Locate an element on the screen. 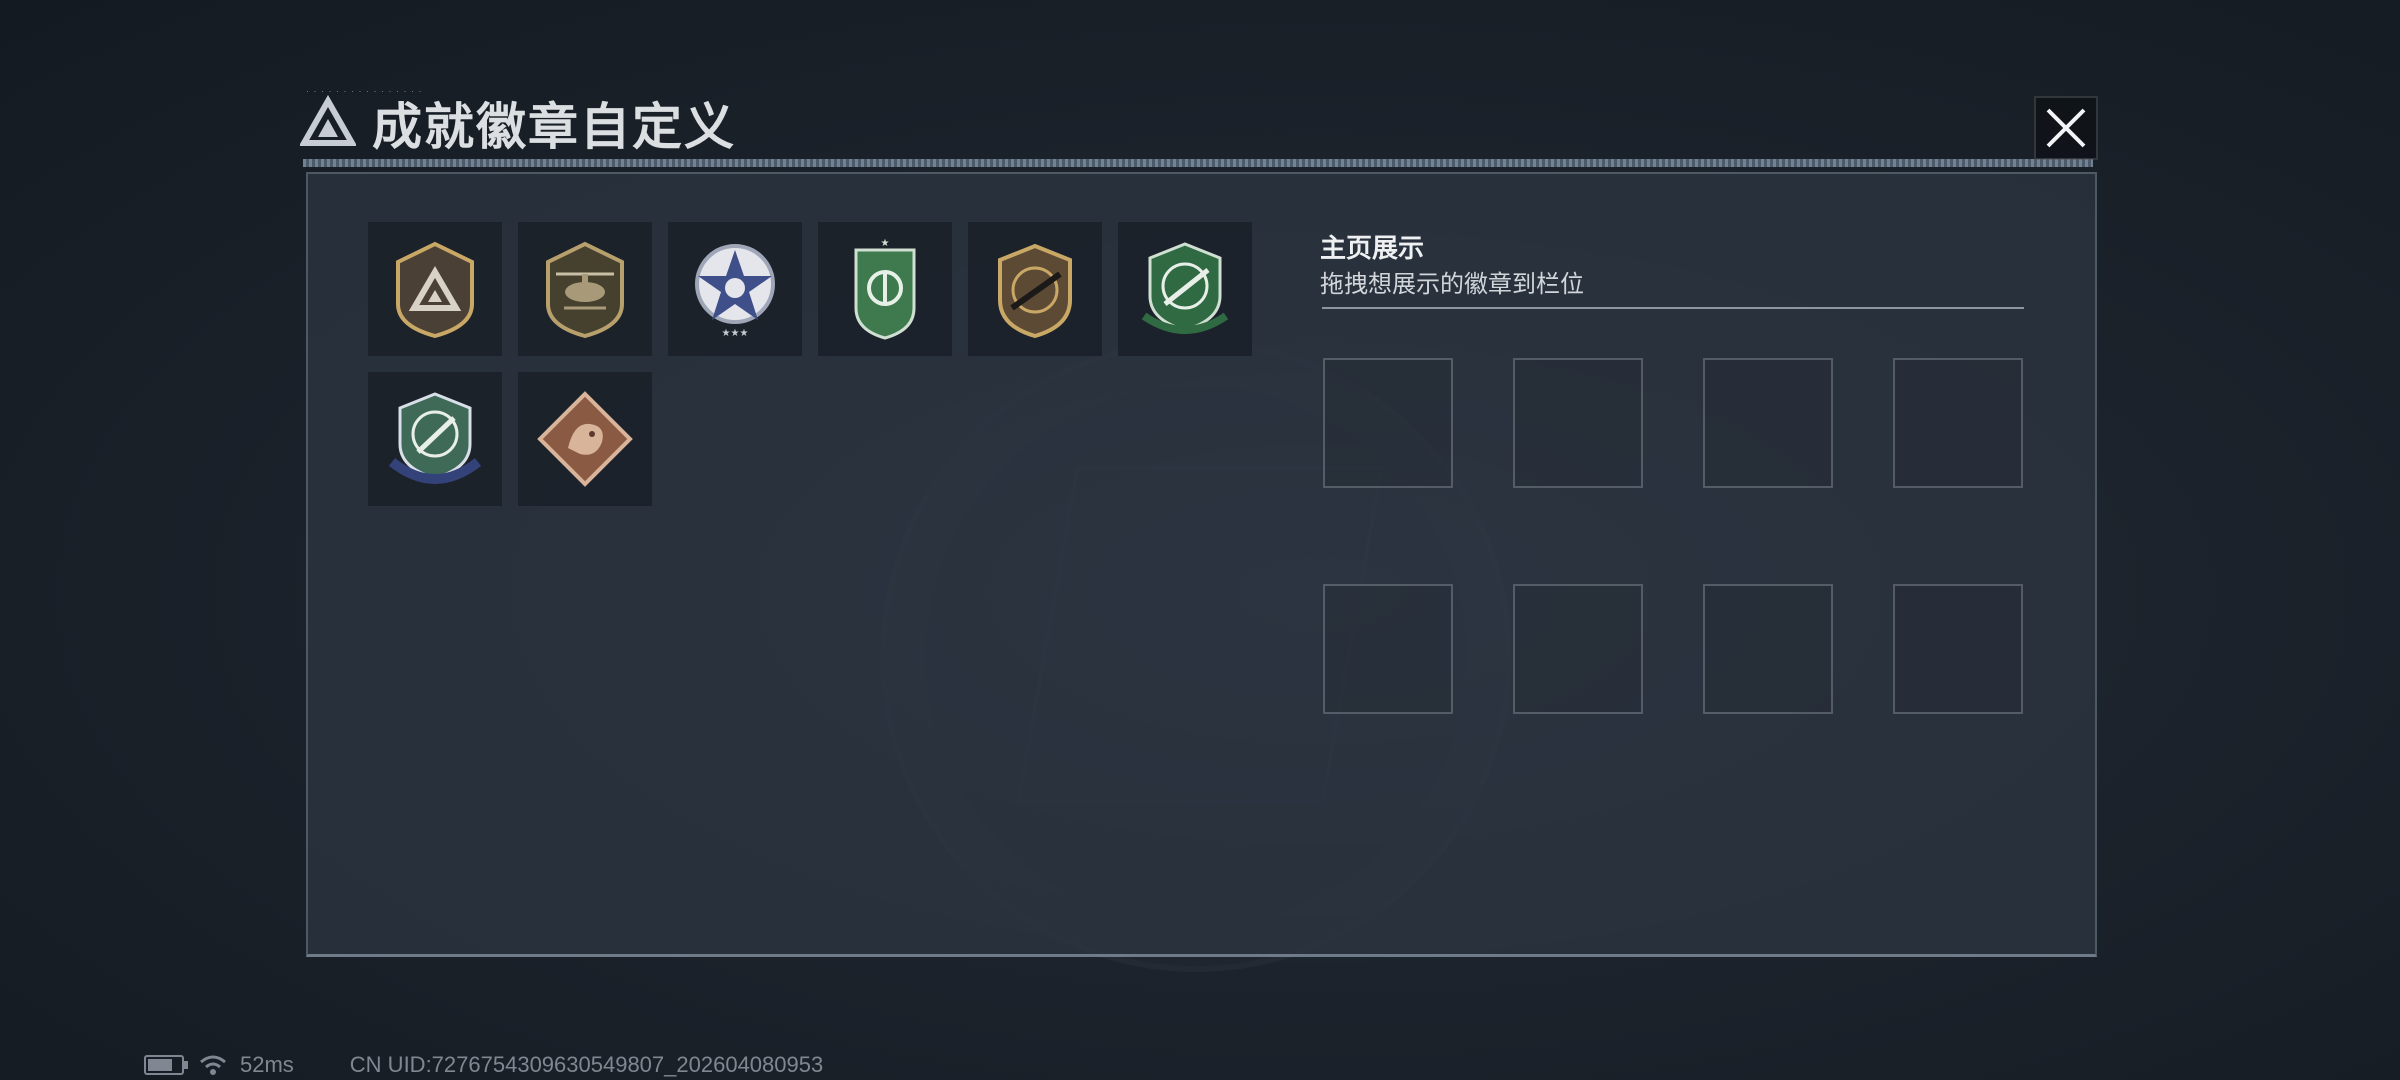  uid-text: CN UID:7276754309630549807_202604080953 is located at coordinates (586, 1064).